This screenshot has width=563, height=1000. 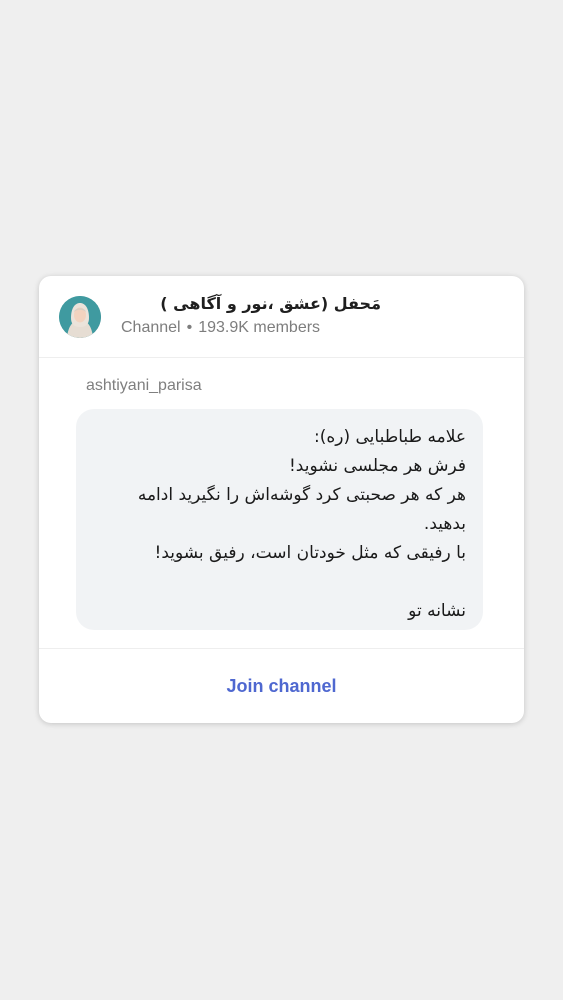 What do you see at coordinates (279, 582) in the screenshot?
I see `message-line-blank` at bounding box center [279, 582].